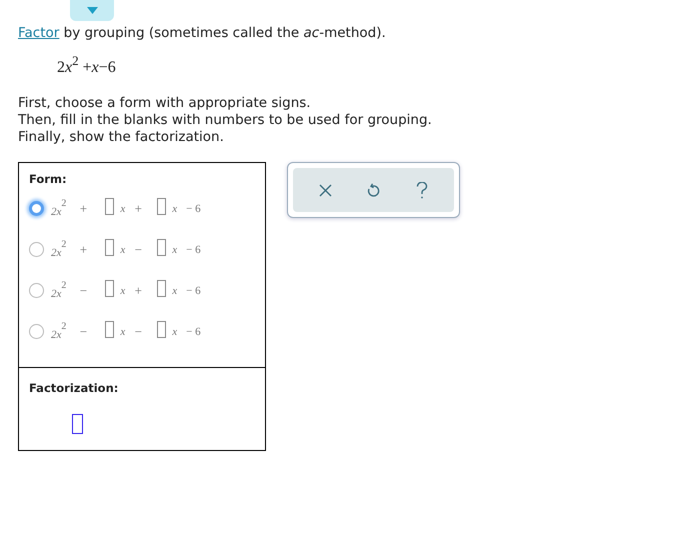 The height and width of the screenshot is (538, 699). What do you see at coordinates (48, 179) in the screenshot?
I see `form-label: Form:` at bounding box center [48, 179].